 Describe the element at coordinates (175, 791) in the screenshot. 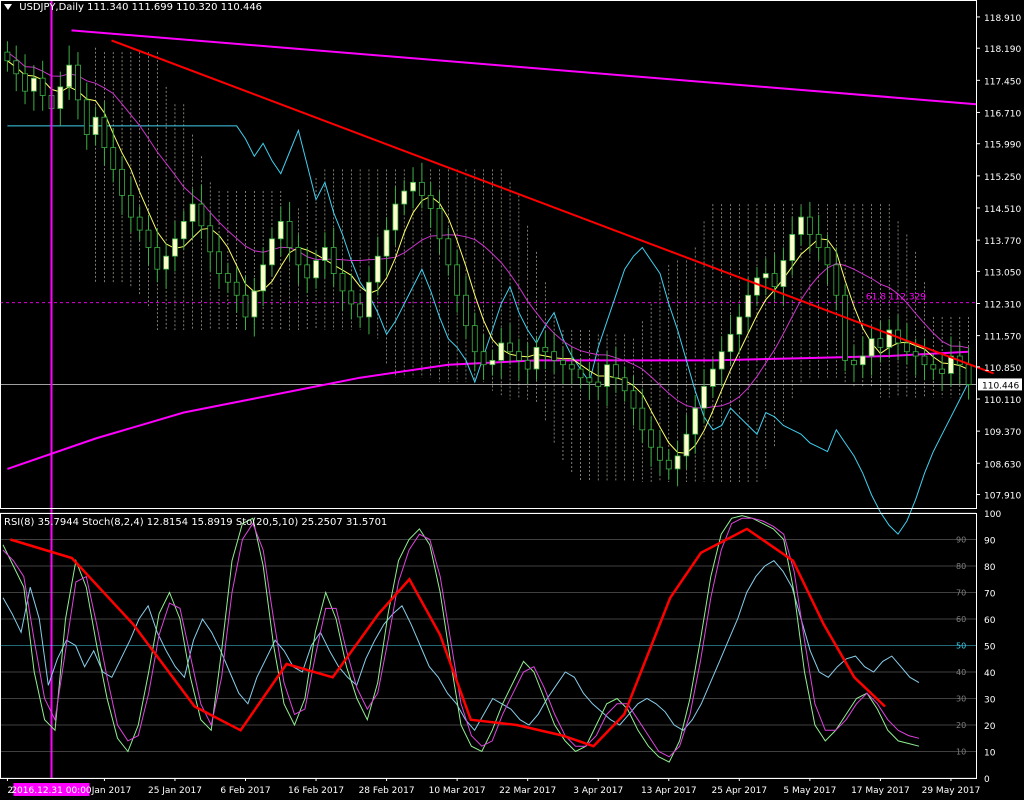

I see `time-tick-label: 25 Jan 2017` at that location.